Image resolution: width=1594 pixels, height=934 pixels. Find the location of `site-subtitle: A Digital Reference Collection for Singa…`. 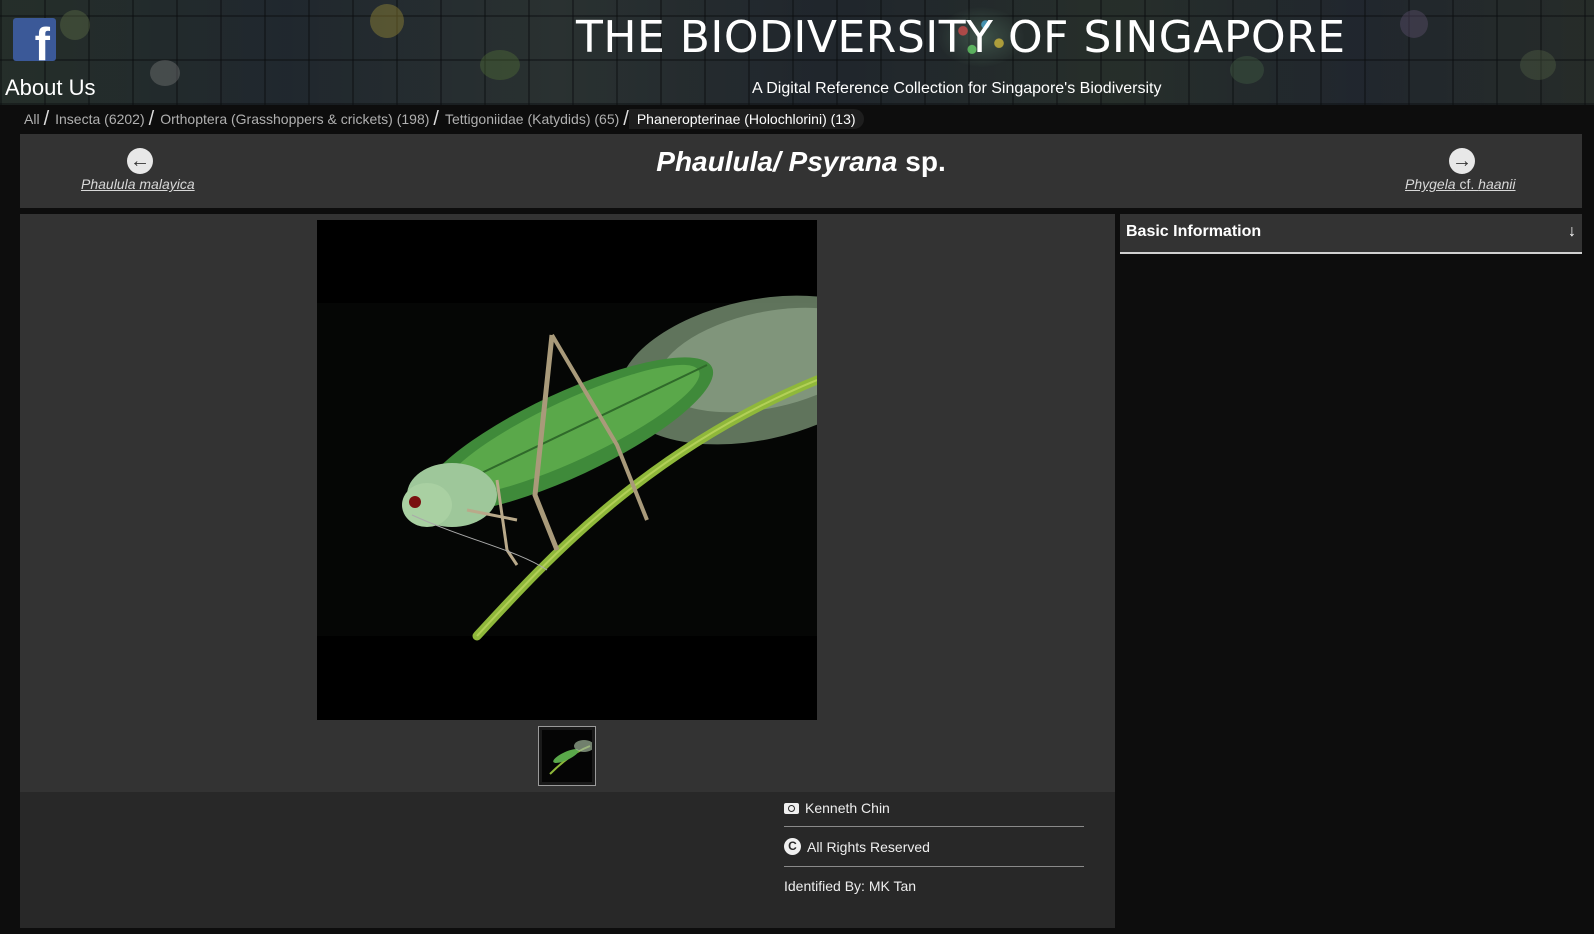

site-subtitle: A Digital Reference Collection for Singa… is located at coordinates (957, 88).